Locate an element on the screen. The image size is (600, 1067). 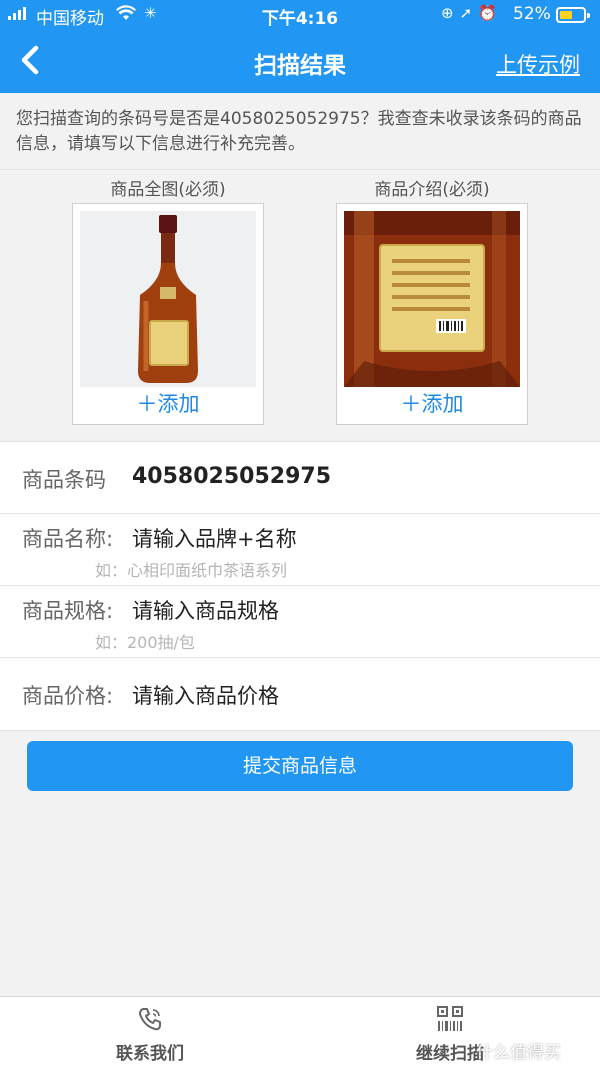
bottle-image is located at coordinates (168, 299).